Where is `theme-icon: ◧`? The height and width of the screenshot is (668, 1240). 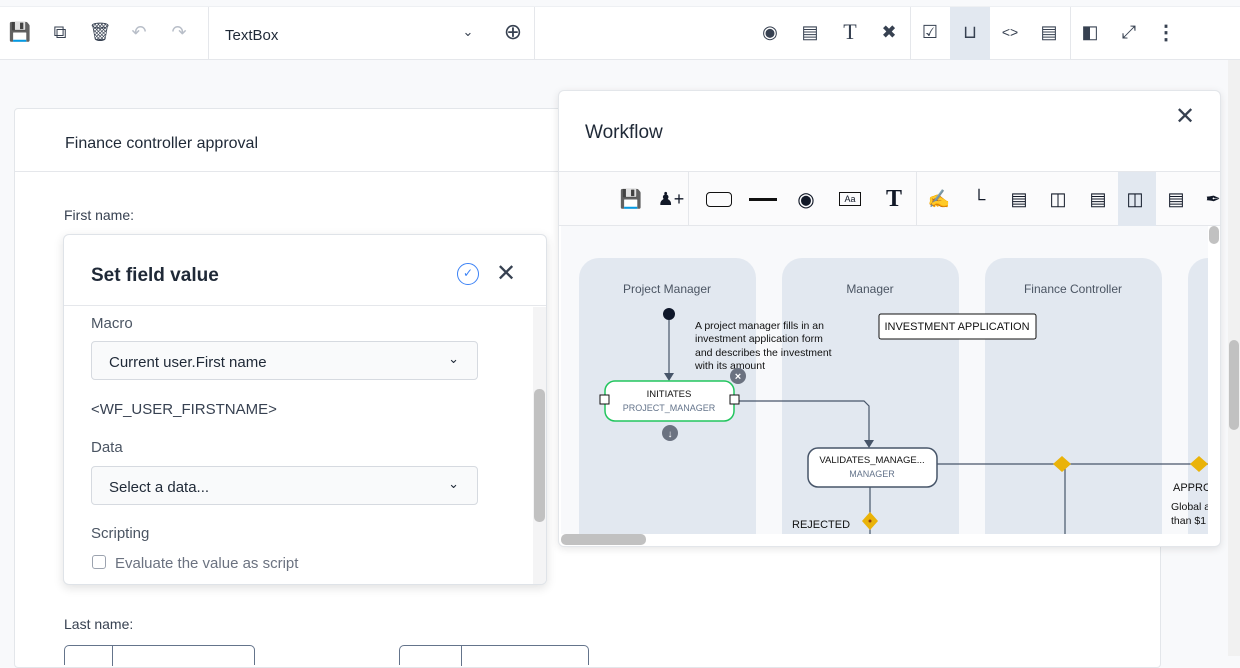
theme-icon: ◧ is located at coordinates (1090, 32).